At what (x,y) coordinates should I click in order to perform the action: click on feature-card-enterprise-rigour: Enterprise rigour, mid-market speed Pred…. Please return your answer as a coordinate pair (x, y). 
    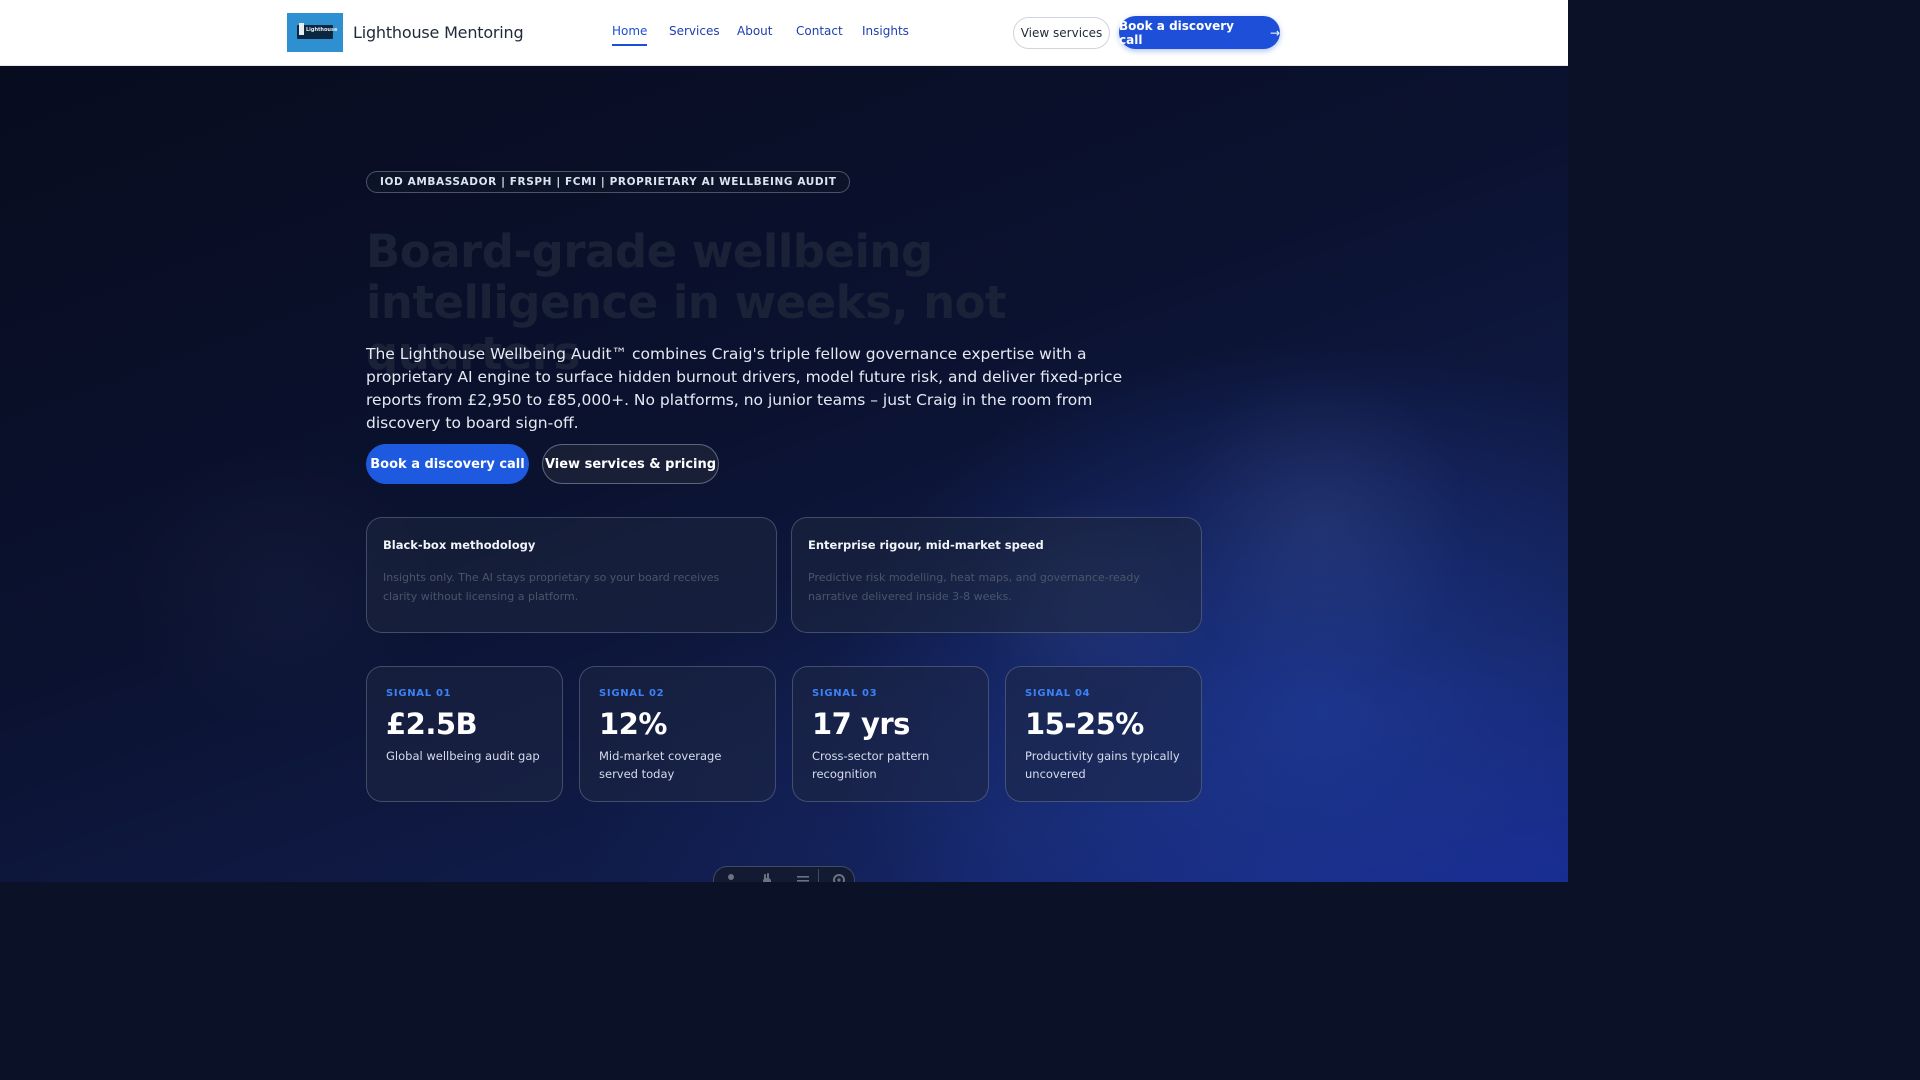
    Looking at the image, I should click on (996, 575).